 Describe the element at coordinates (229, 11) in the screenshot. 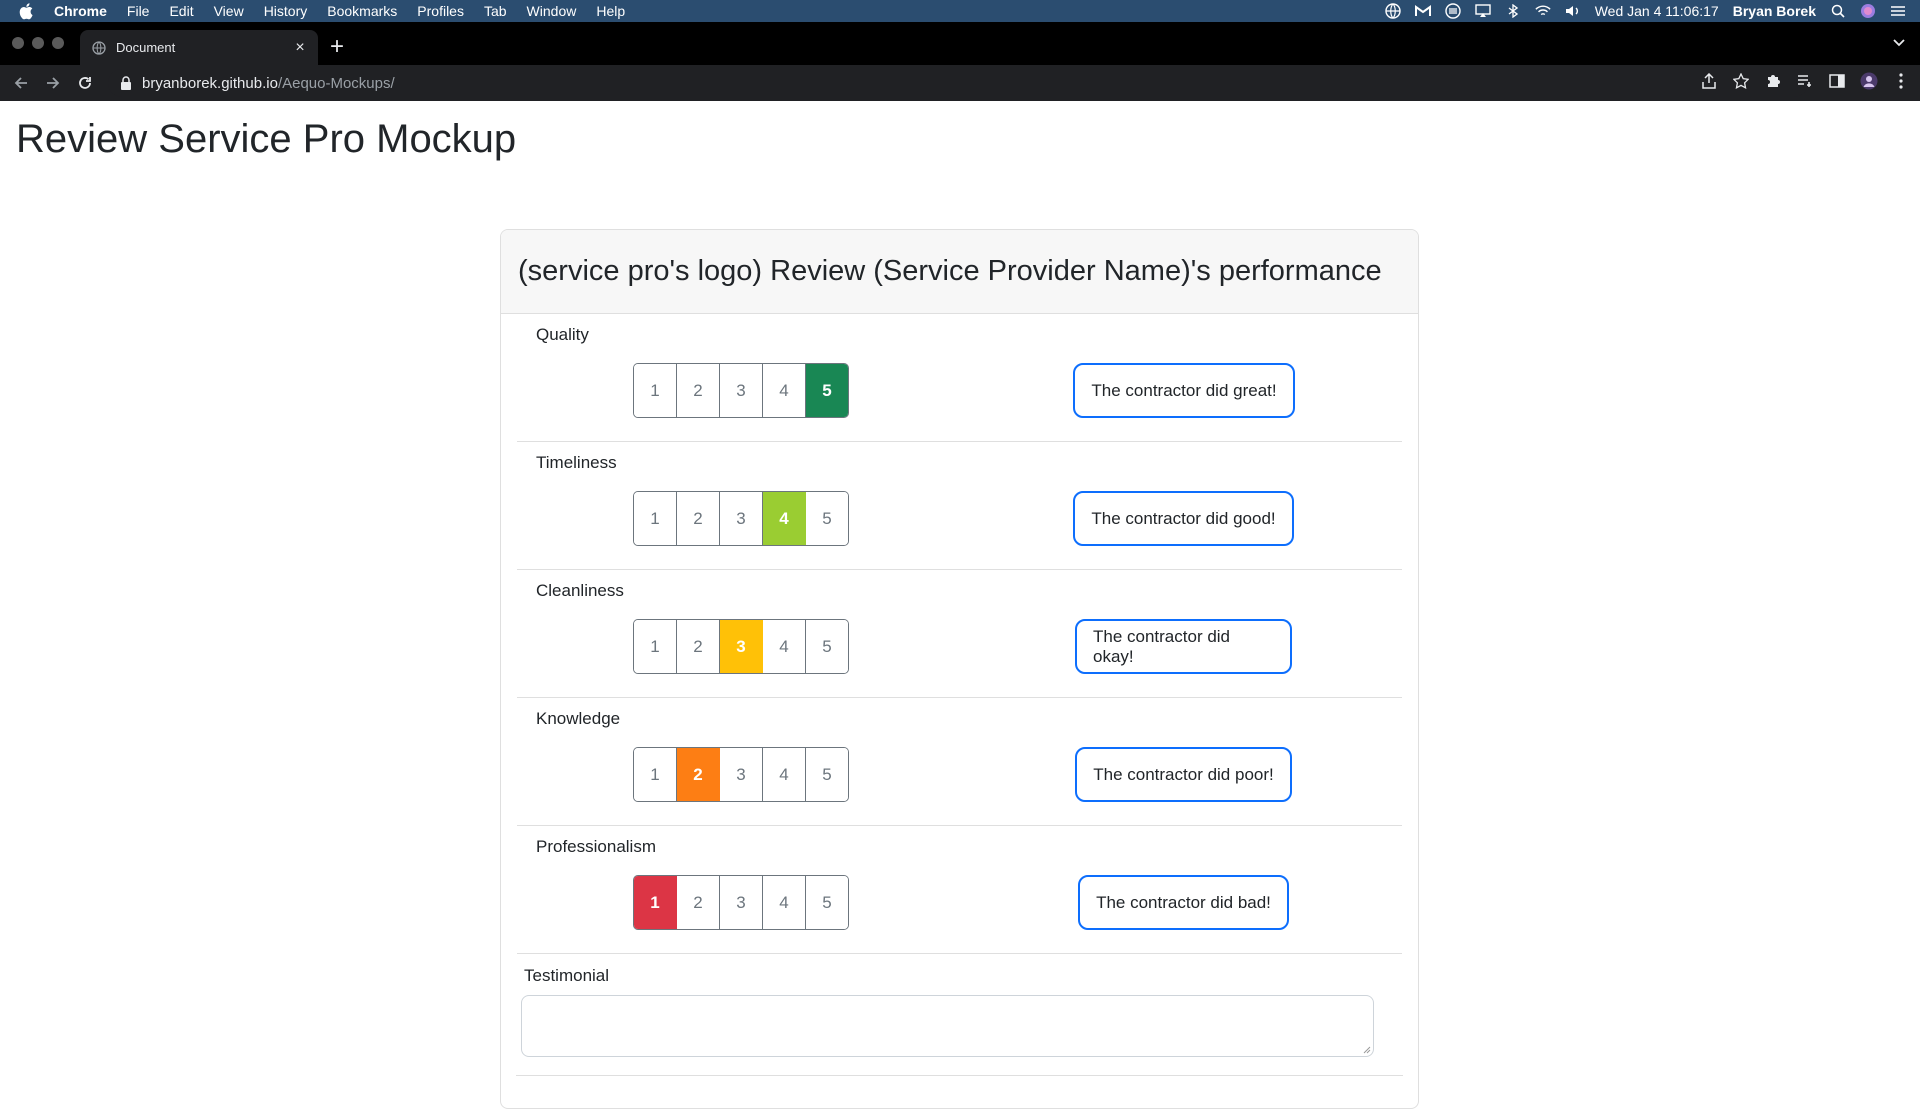

I see `menu-view: View` at that location.